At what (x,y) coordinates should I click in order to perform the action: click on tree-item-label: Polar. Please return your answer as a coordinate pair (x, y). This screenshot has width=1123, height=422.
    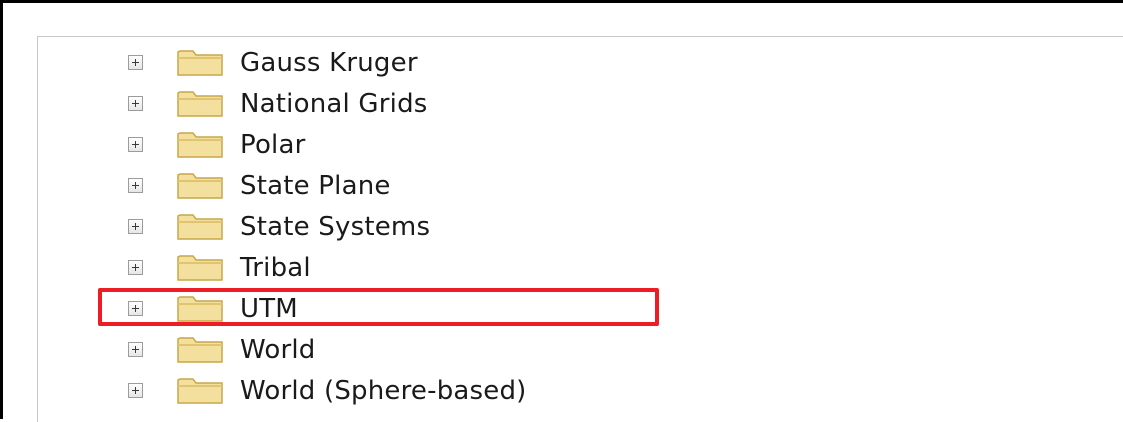
    Looking at the image, I should click on (273, 144).